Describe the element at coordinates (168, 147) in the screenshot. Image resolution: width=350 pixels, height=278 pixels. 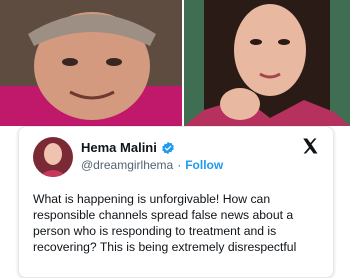
I see `verified-badge-icon` at that location.